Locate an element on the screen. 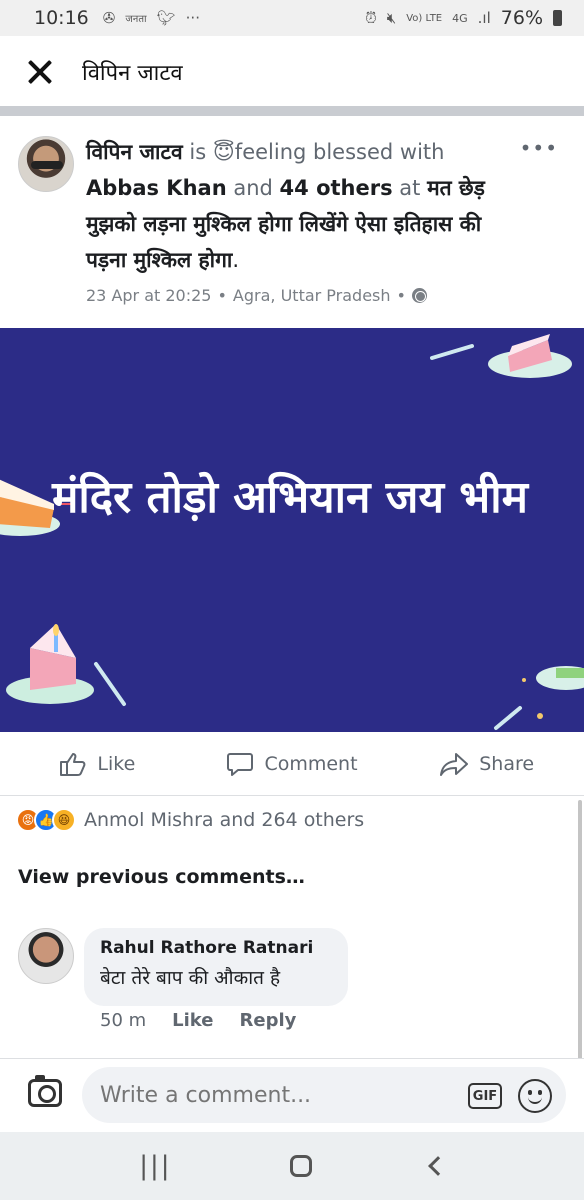  share-label: Share is located at coordinates (507, 763).